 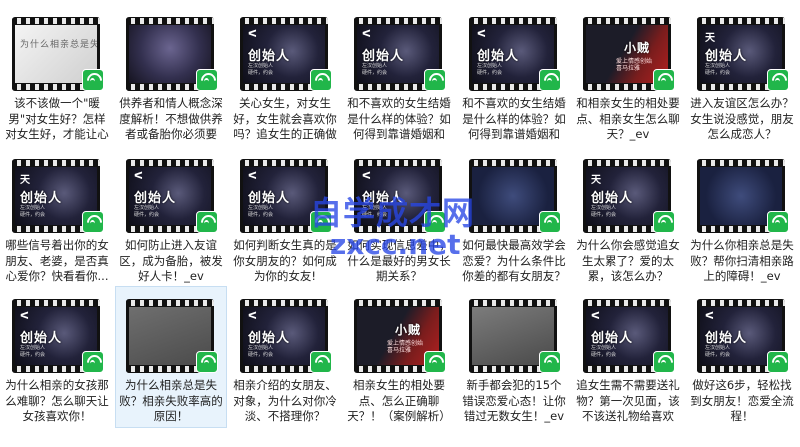 I want to click on video-filename: 做好这6步，轻松找到女朋友！恋爱全流程！, so click(x=742, y=401).